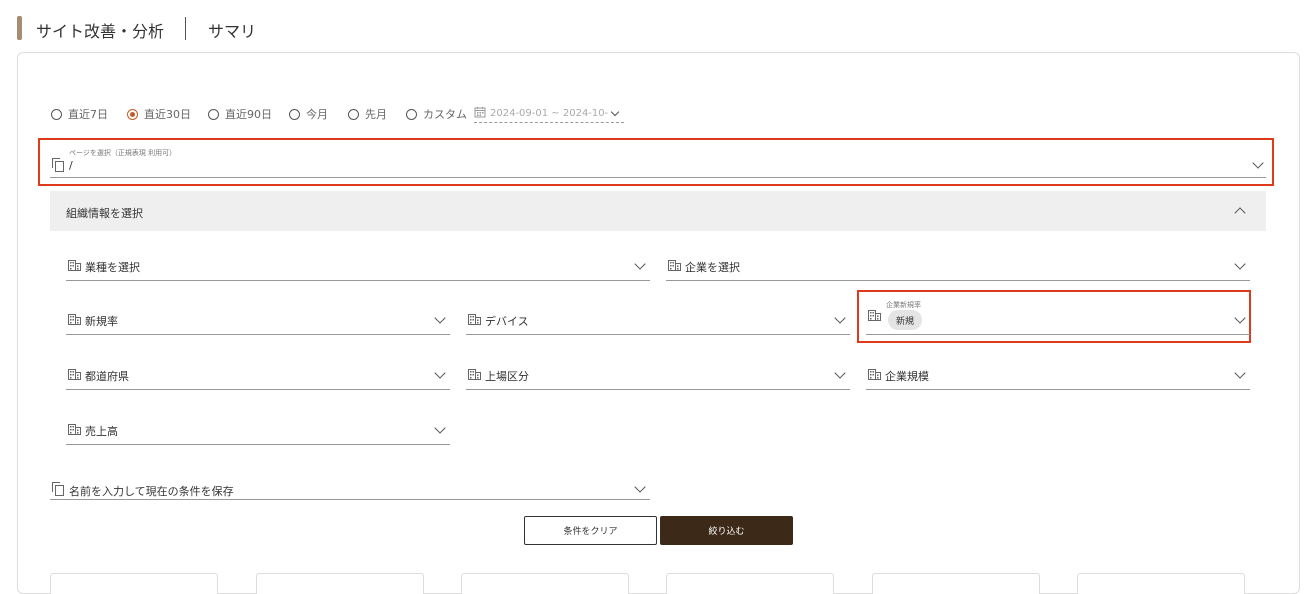 Image resolution: width=1311 pixels, height=594 pixels. I want to click on company-new-rate-select: 企業新規率 新規, so click(1058, 318).